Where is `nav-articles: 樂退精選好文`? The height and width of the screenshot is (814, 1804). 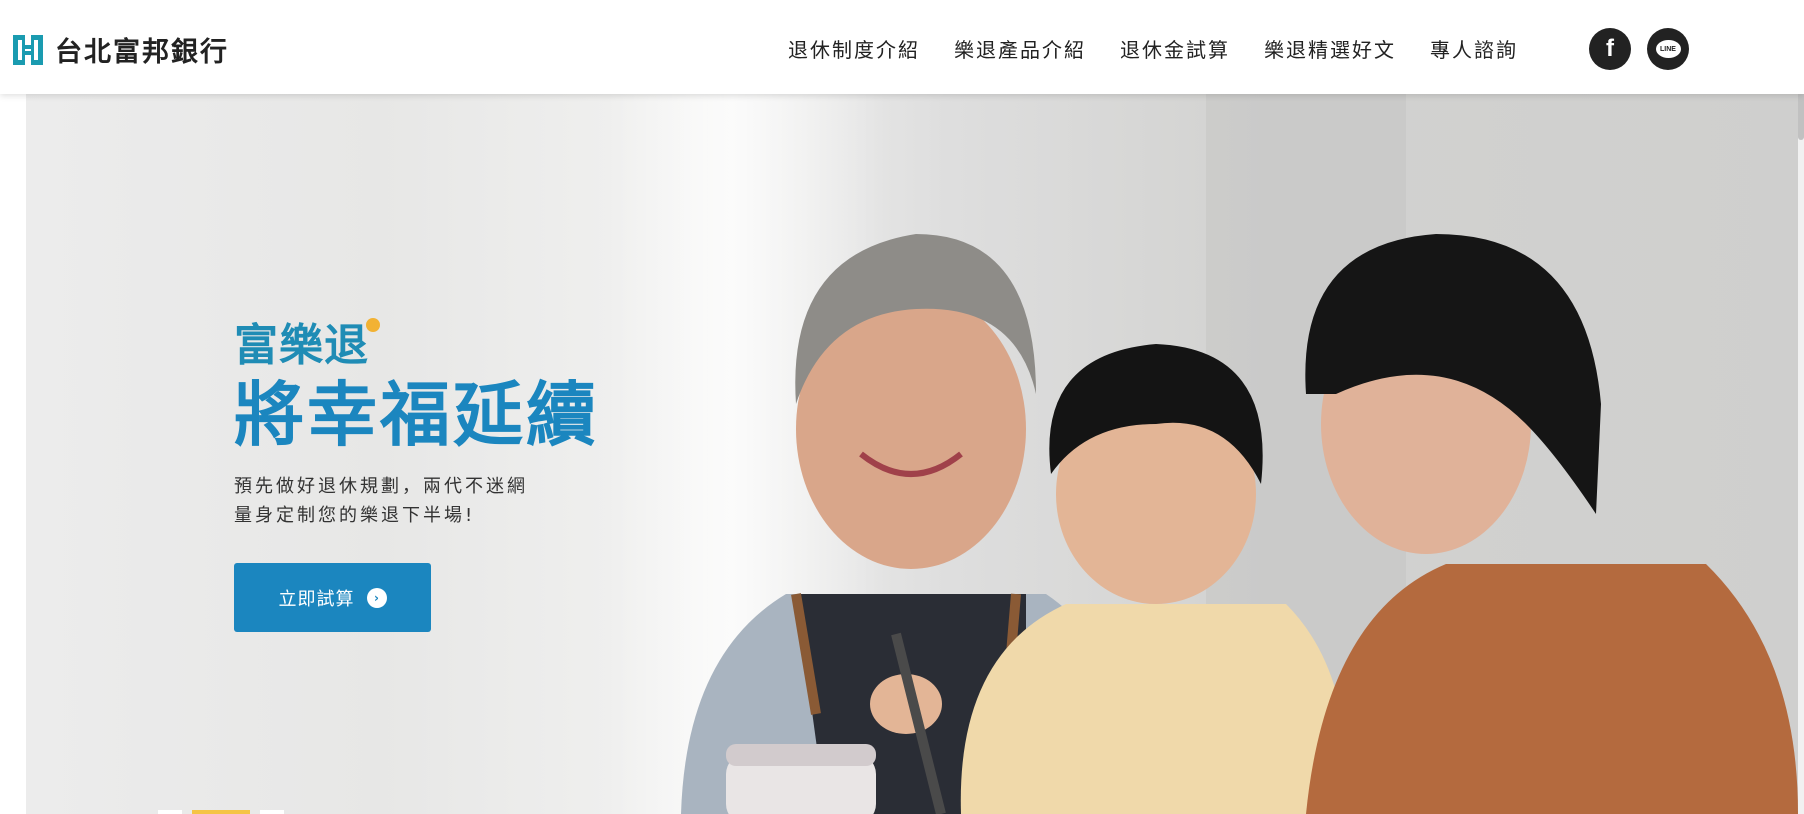
nav-articles: 樂退精選好文 is located at coordinates (1330, 48).